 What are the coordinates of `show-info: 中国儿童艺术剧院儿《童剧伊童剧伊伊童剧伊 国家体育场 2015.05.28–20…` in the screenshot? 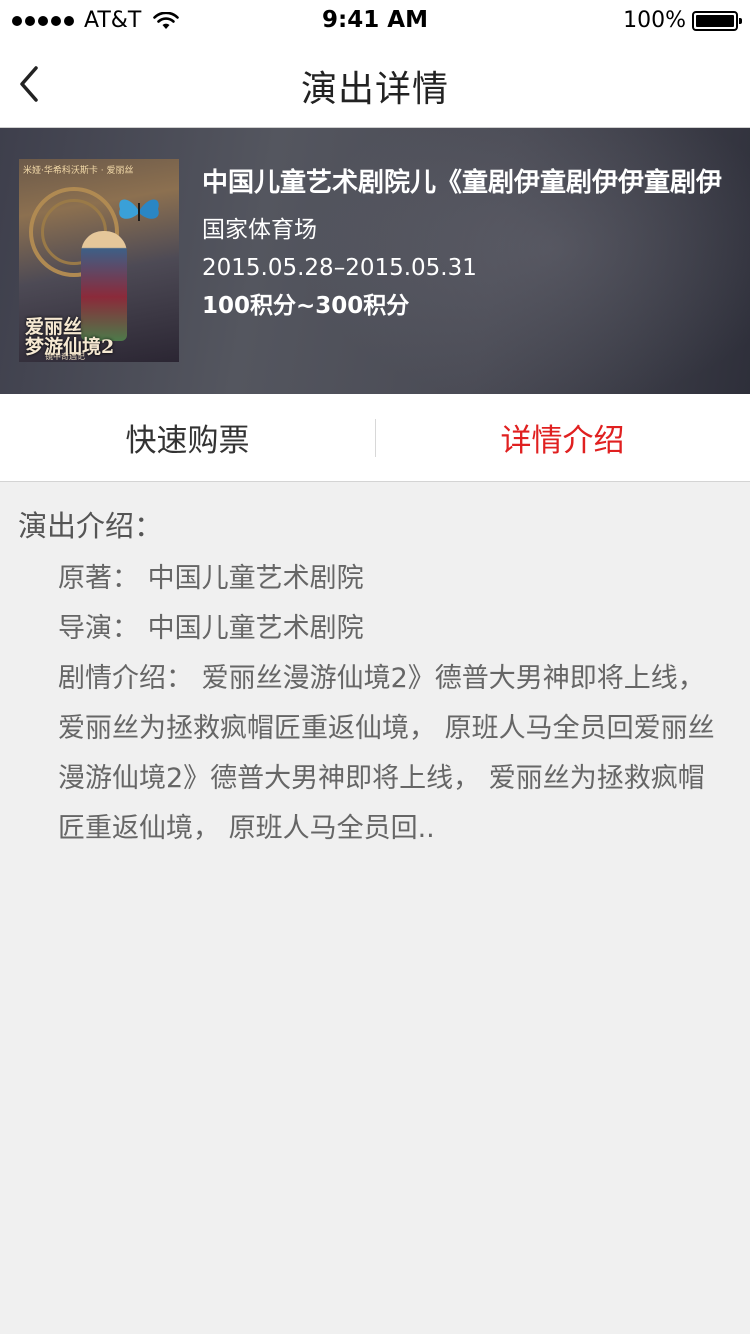 It's located at (462, 243).